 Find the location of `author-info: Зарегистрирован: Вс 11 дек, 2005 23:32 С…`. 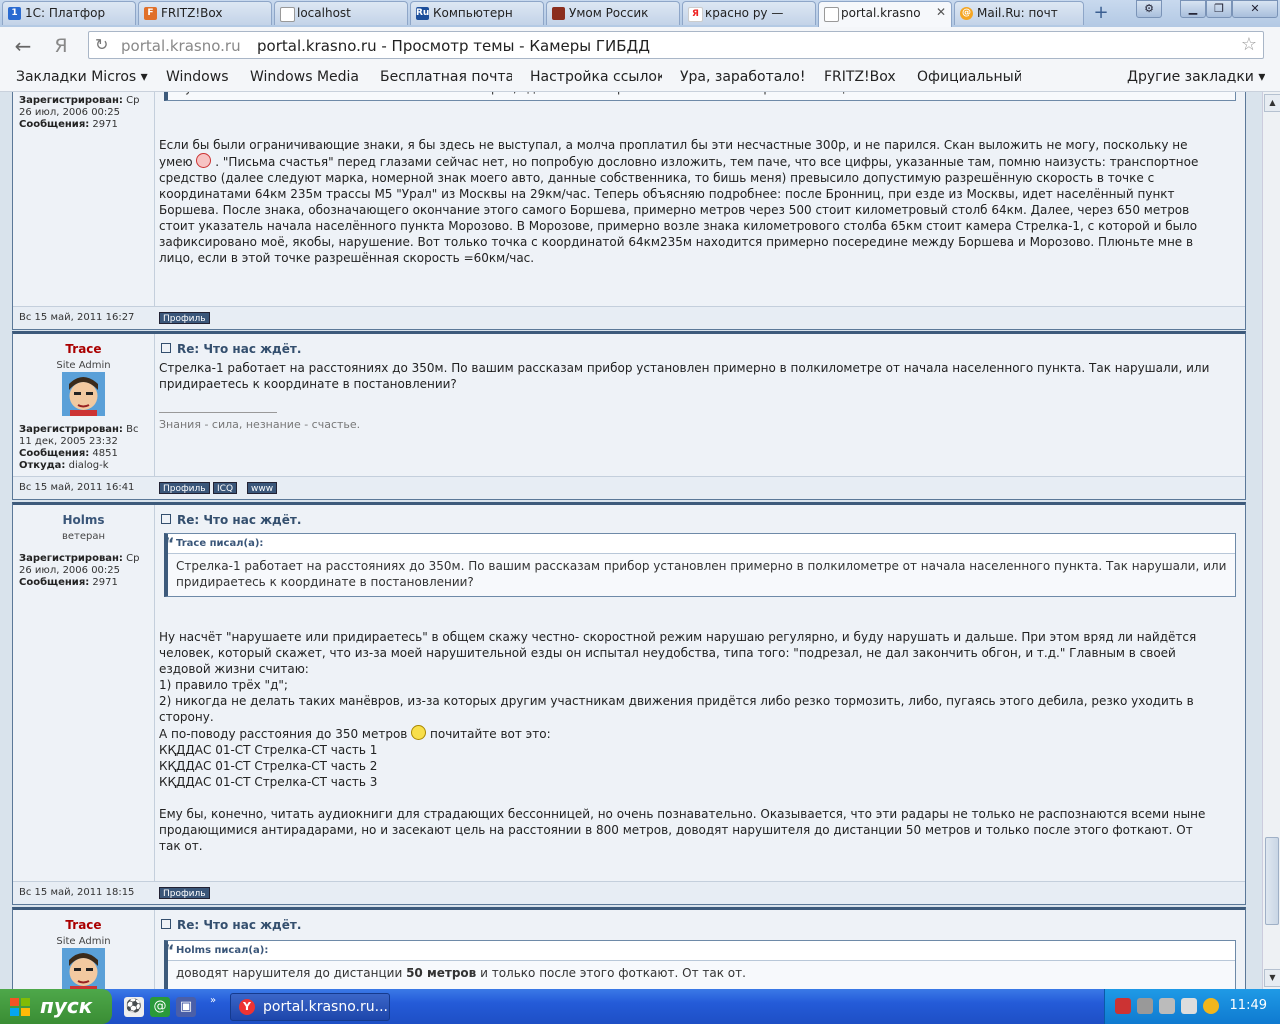

author-info: Зарегистрирован: Вс 11 дек, 2005 23:32 С… is located at coordinates (79, 447).